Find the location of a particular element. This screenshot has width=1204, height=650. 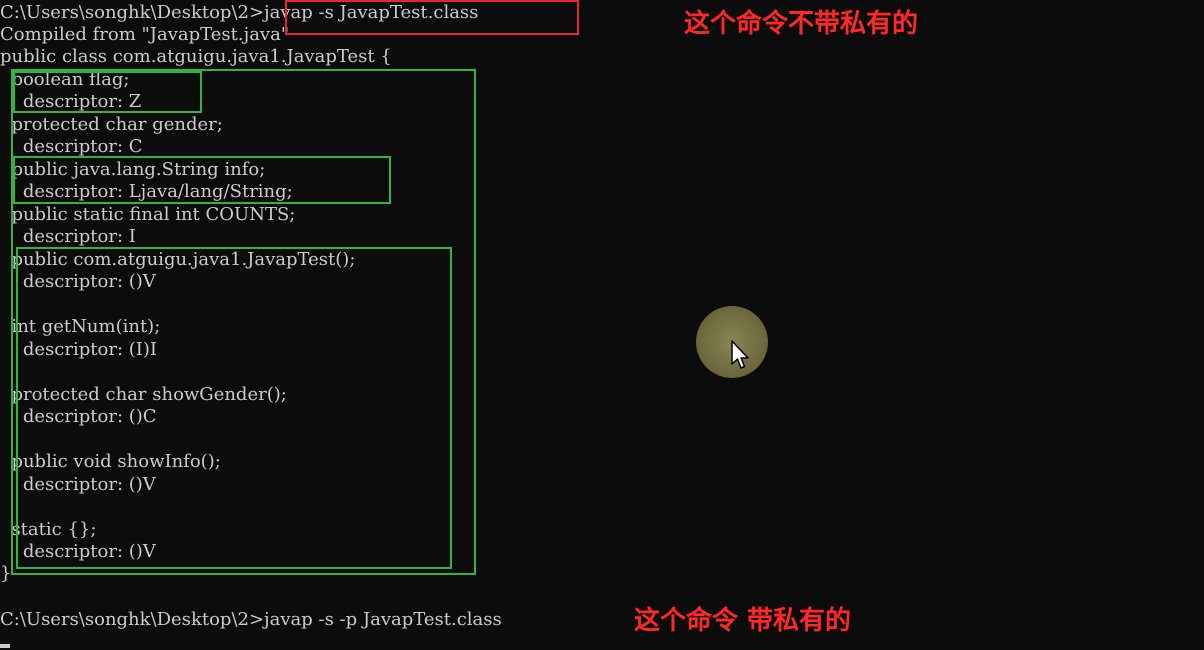

top-annotation: 这个命令不带私有的 is located at coordinates (801, 24).